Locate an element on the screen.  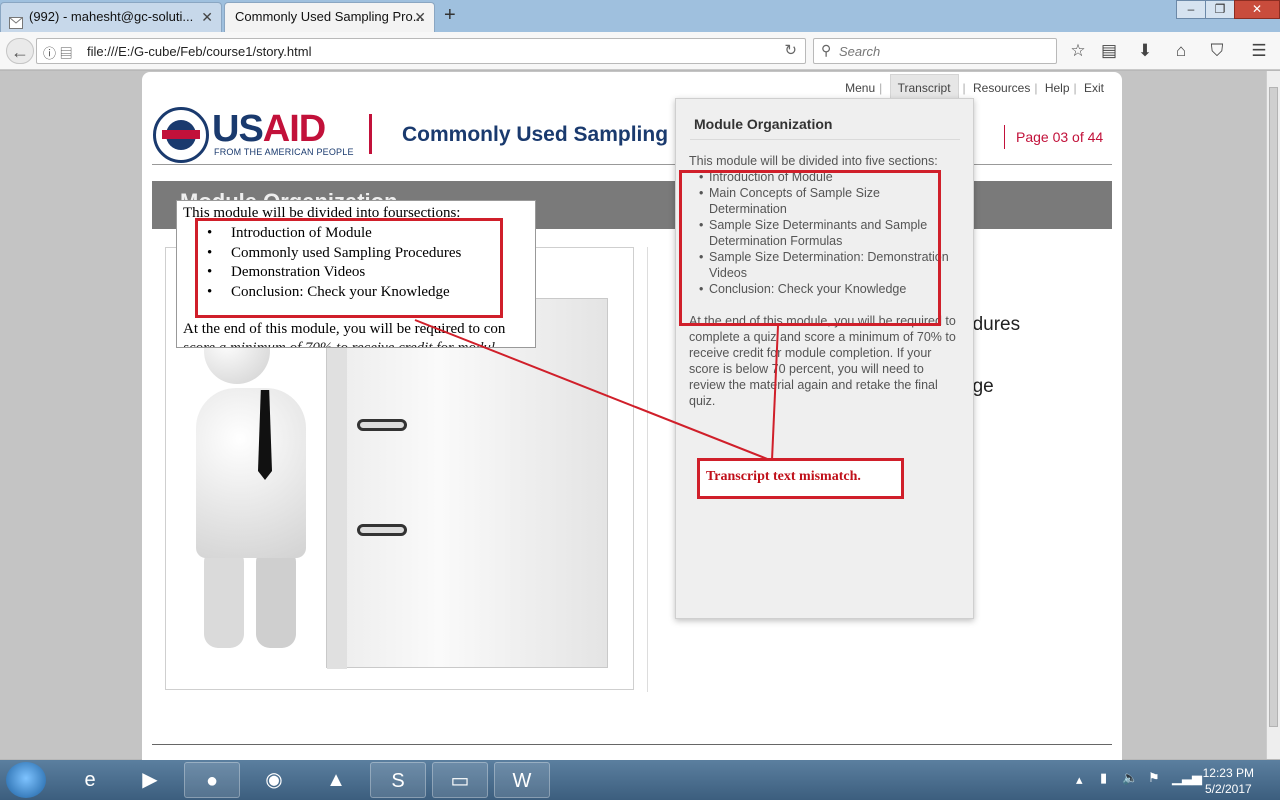
person-leg is located at coordinates (276, 598).